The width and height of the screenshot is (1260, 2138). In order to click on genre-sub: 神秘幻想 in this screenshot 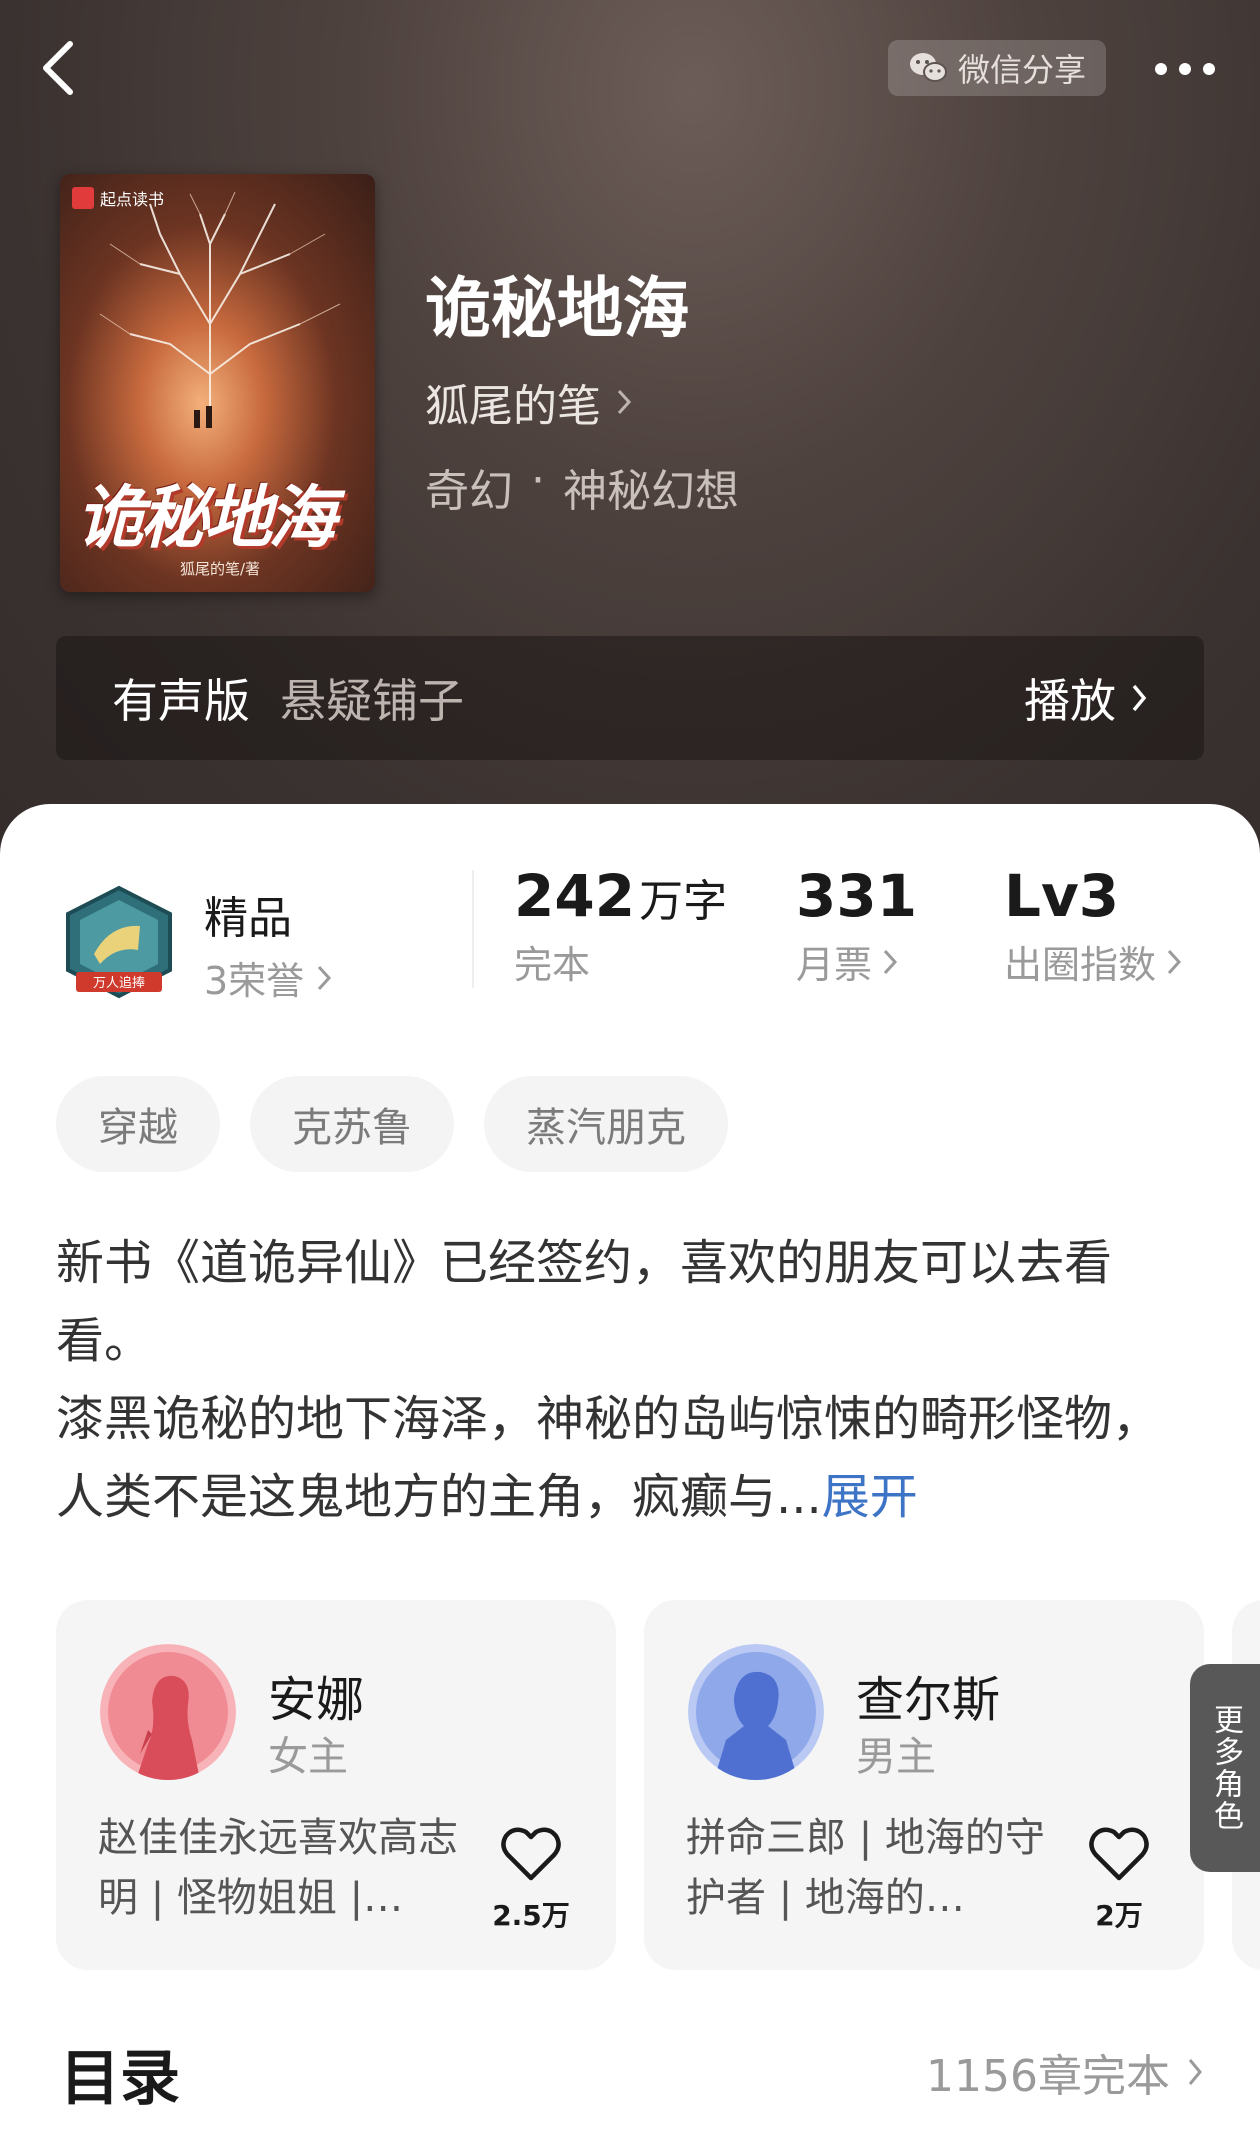, I will do `click(651, 491)`.